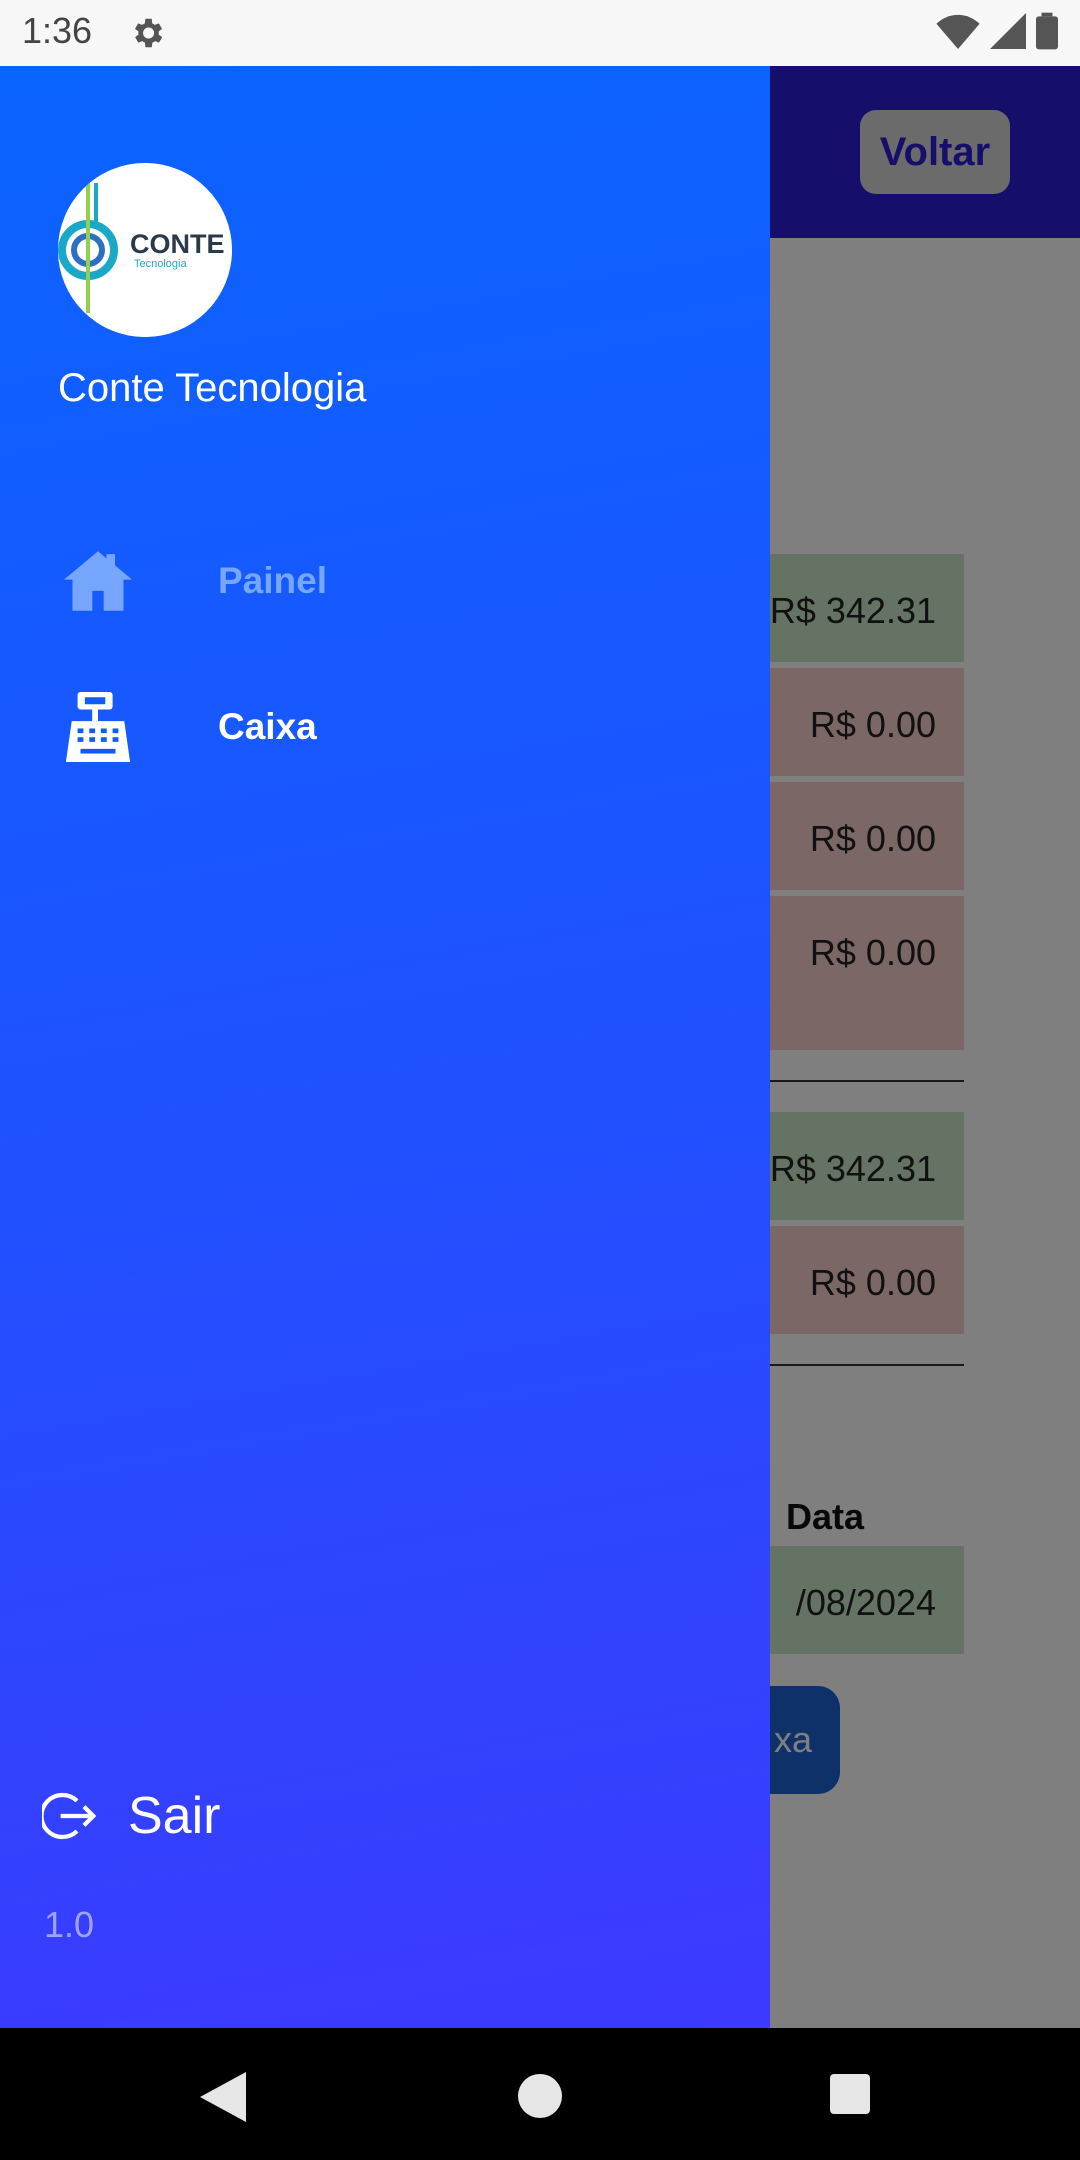 This screenshot has width=1080, height=2160. I want to click on svg-text: CONTE, so click(177, 244).